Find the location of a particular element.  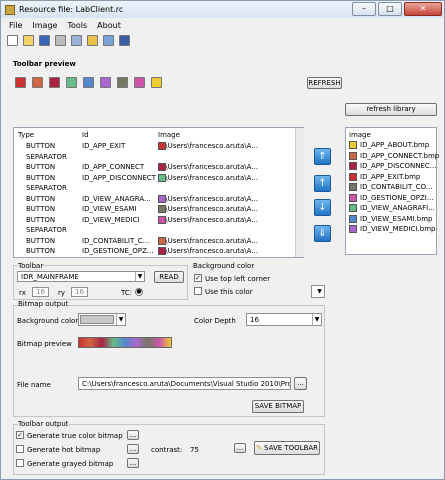

move-down-button: ↓ is located at coordinates (322, 207).